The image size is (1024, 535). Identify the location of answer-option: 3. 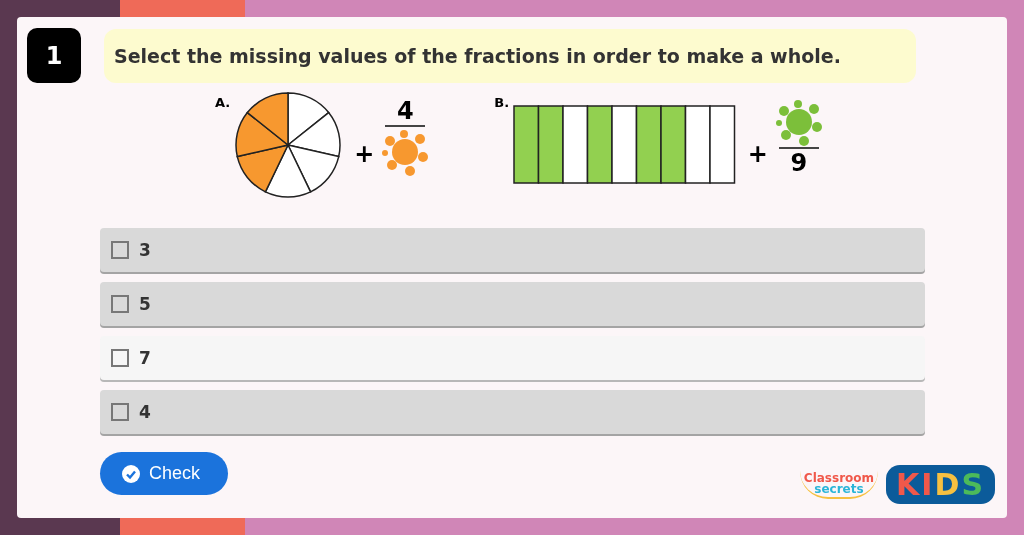
(512, 250).